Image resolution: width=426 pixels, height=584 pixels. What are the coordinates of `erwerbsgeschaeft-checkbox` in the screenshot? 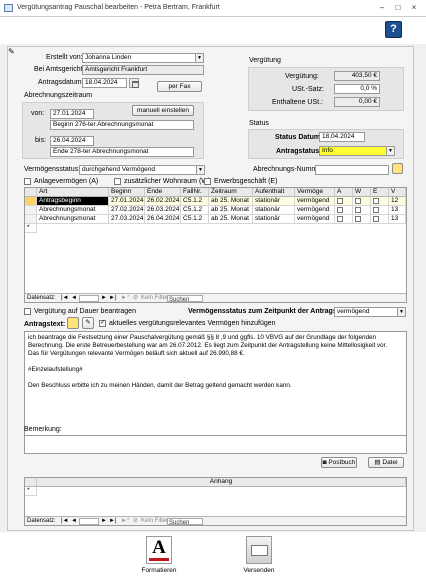 It's located at (207, 181).